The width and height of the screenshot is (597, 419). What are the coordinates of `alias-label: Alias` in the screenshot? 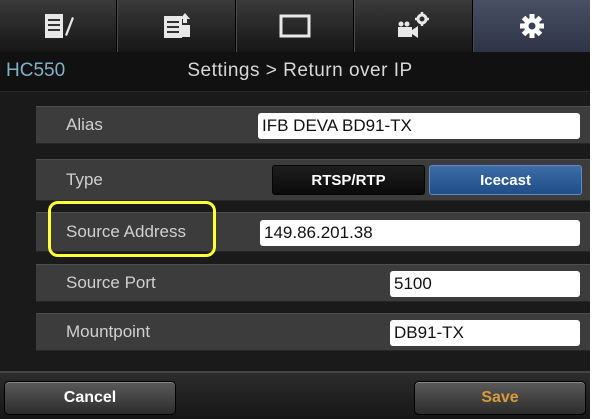 It's located at (84, 124).